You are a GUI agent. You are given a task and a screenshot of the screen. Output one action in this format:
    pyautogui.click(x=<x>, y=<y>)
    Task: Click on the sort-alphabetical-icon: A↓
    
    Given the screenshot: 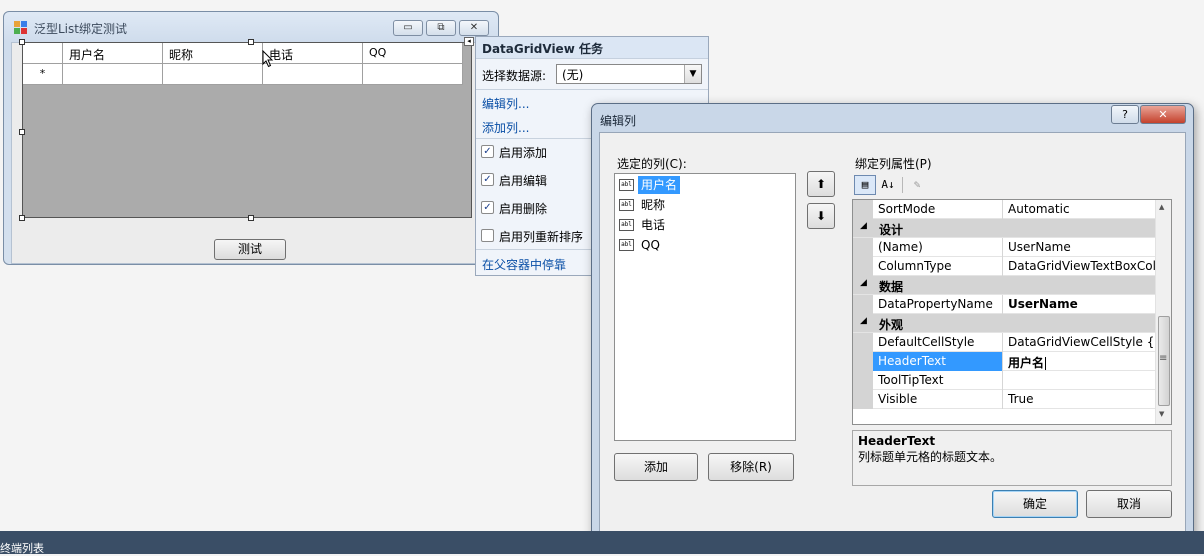 What is the action you would take?
    pyautogui.click(x=888, y=185)
    